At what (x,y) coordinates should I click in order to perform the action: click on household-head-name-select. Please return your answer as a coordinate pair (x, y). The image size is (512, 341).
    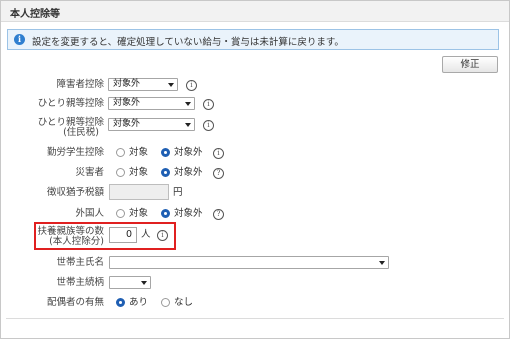
    Looking at the image, I should click on (249, 262).